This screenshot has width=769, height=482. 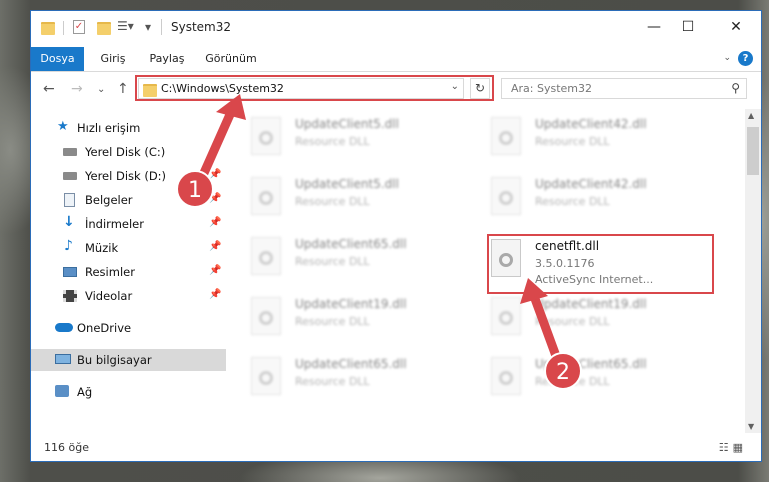 What do you see at coordinates (753, 271) in the screenshot?
I see `vertical-scrollbar: ▲ ▼` at bounding box center [753, 271].